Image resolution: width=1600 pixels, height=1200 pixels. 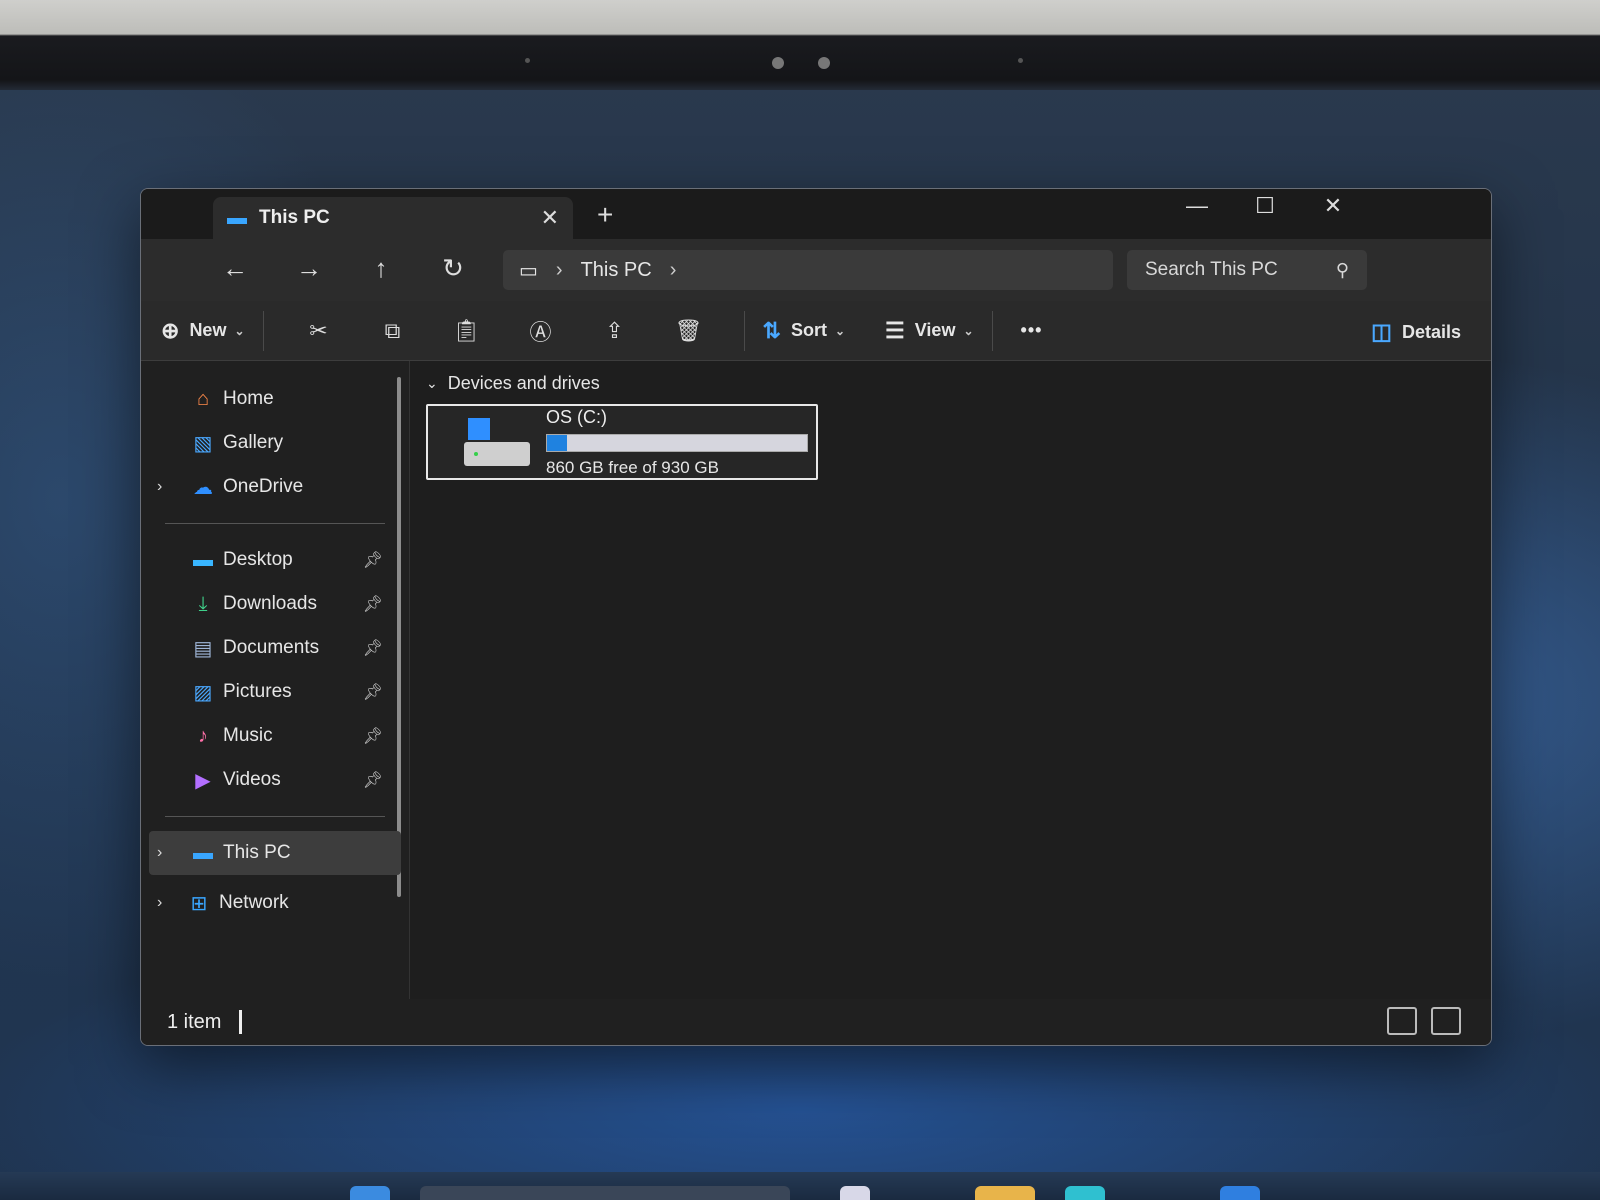 I want to click on gallery-icon: ▧, so click(x=203, y=443).